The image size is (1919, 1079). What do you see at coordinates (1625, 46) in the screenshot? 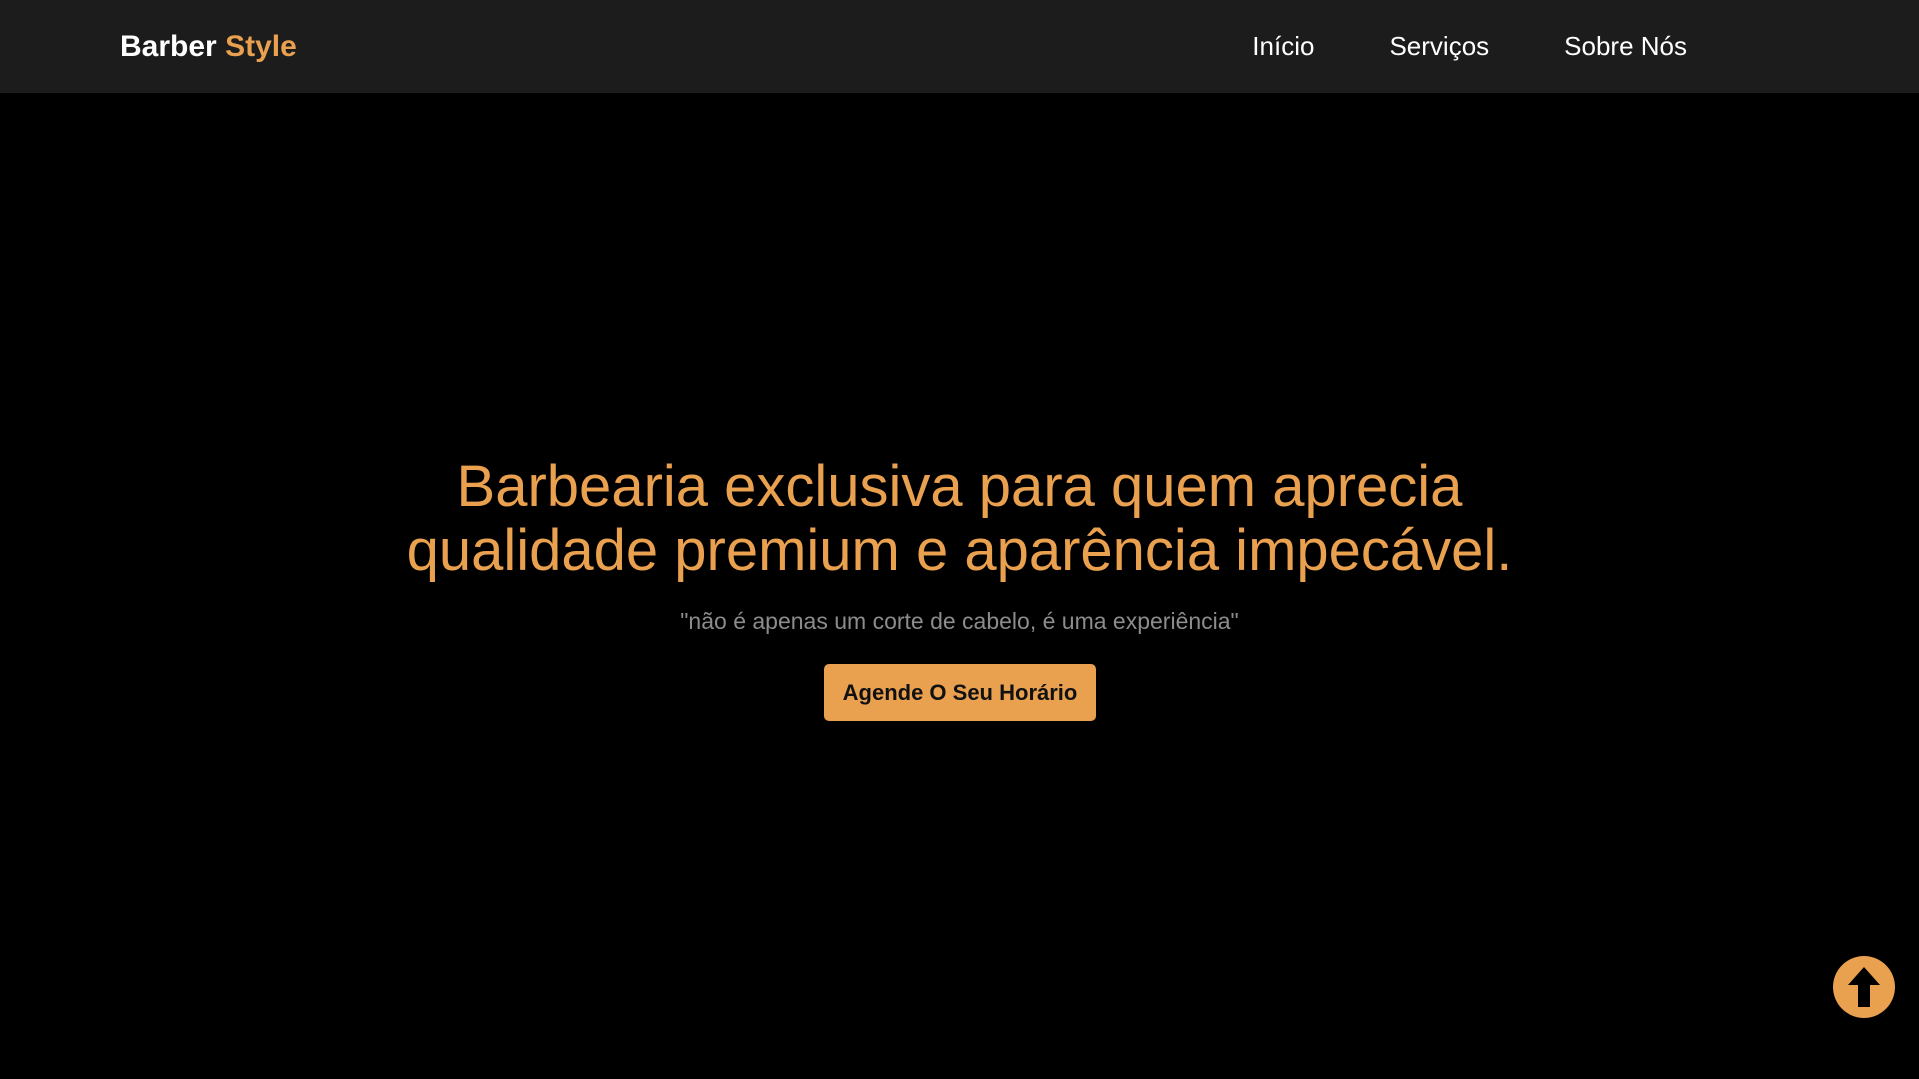
I see `nav-link-sobre-nos: Sobre Nós` at bounding box center [1625, 46].